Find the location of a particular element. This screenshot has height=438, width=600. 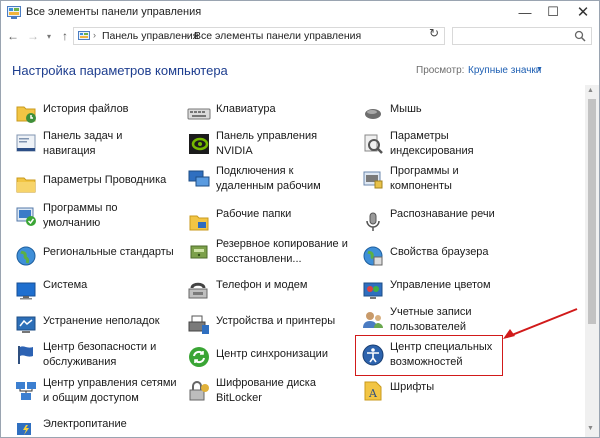

maximize-button: ☐ is located at coordinates (553, 12).